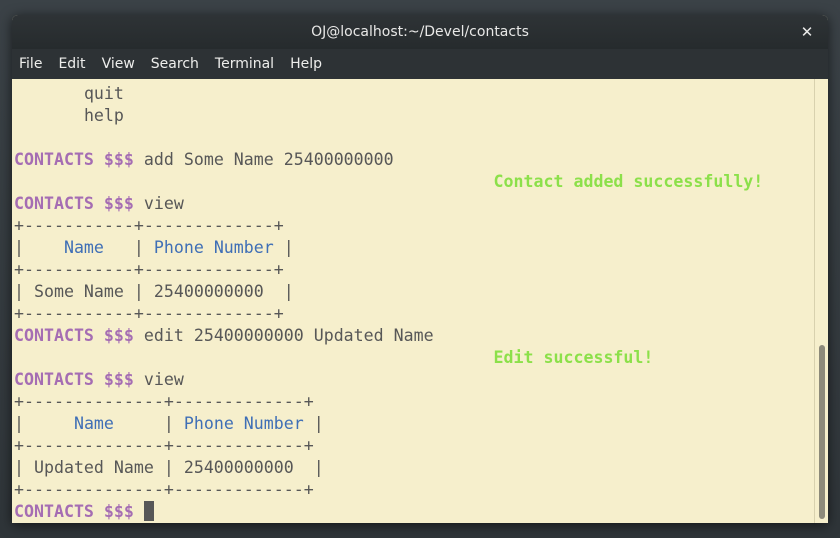 The image size is (840, 538). What do you see at coordinates (306, 64) in the screenshot?
I see `menu-help: Help` at bounding box center [306, 64].